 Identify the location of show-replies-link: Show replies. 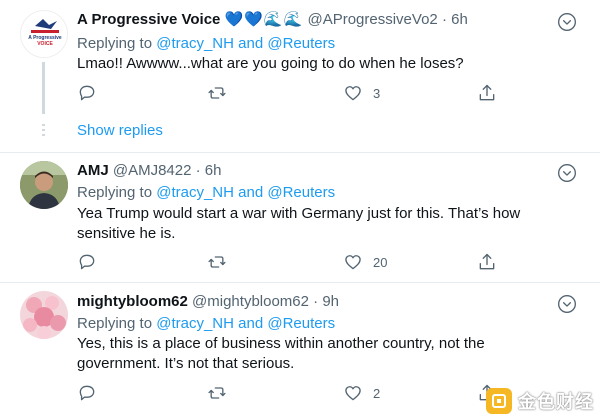
(120, 130).